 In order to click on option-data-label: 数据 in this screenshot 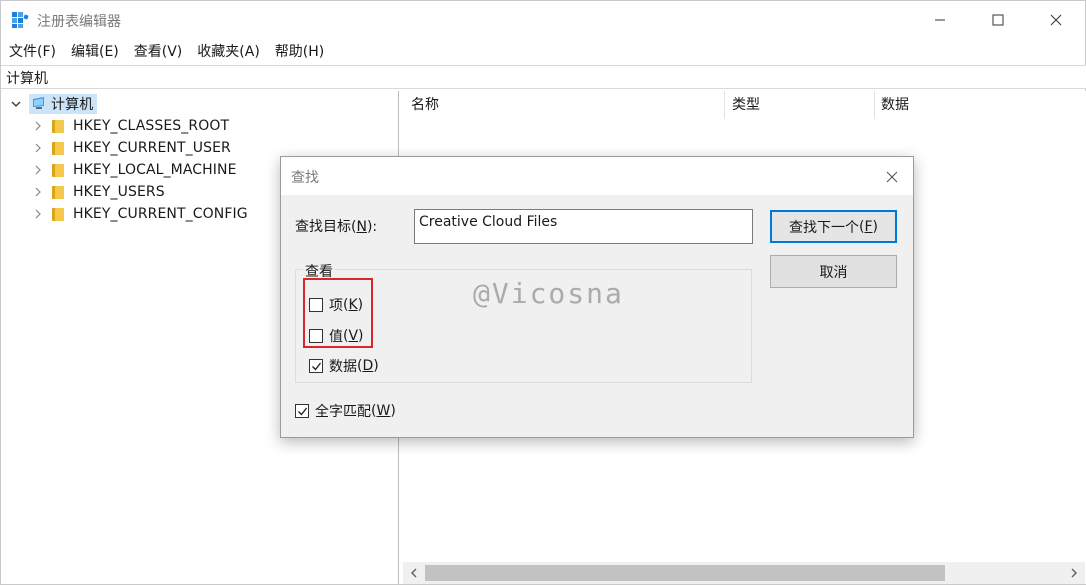, I will do `click(343, 367)`.